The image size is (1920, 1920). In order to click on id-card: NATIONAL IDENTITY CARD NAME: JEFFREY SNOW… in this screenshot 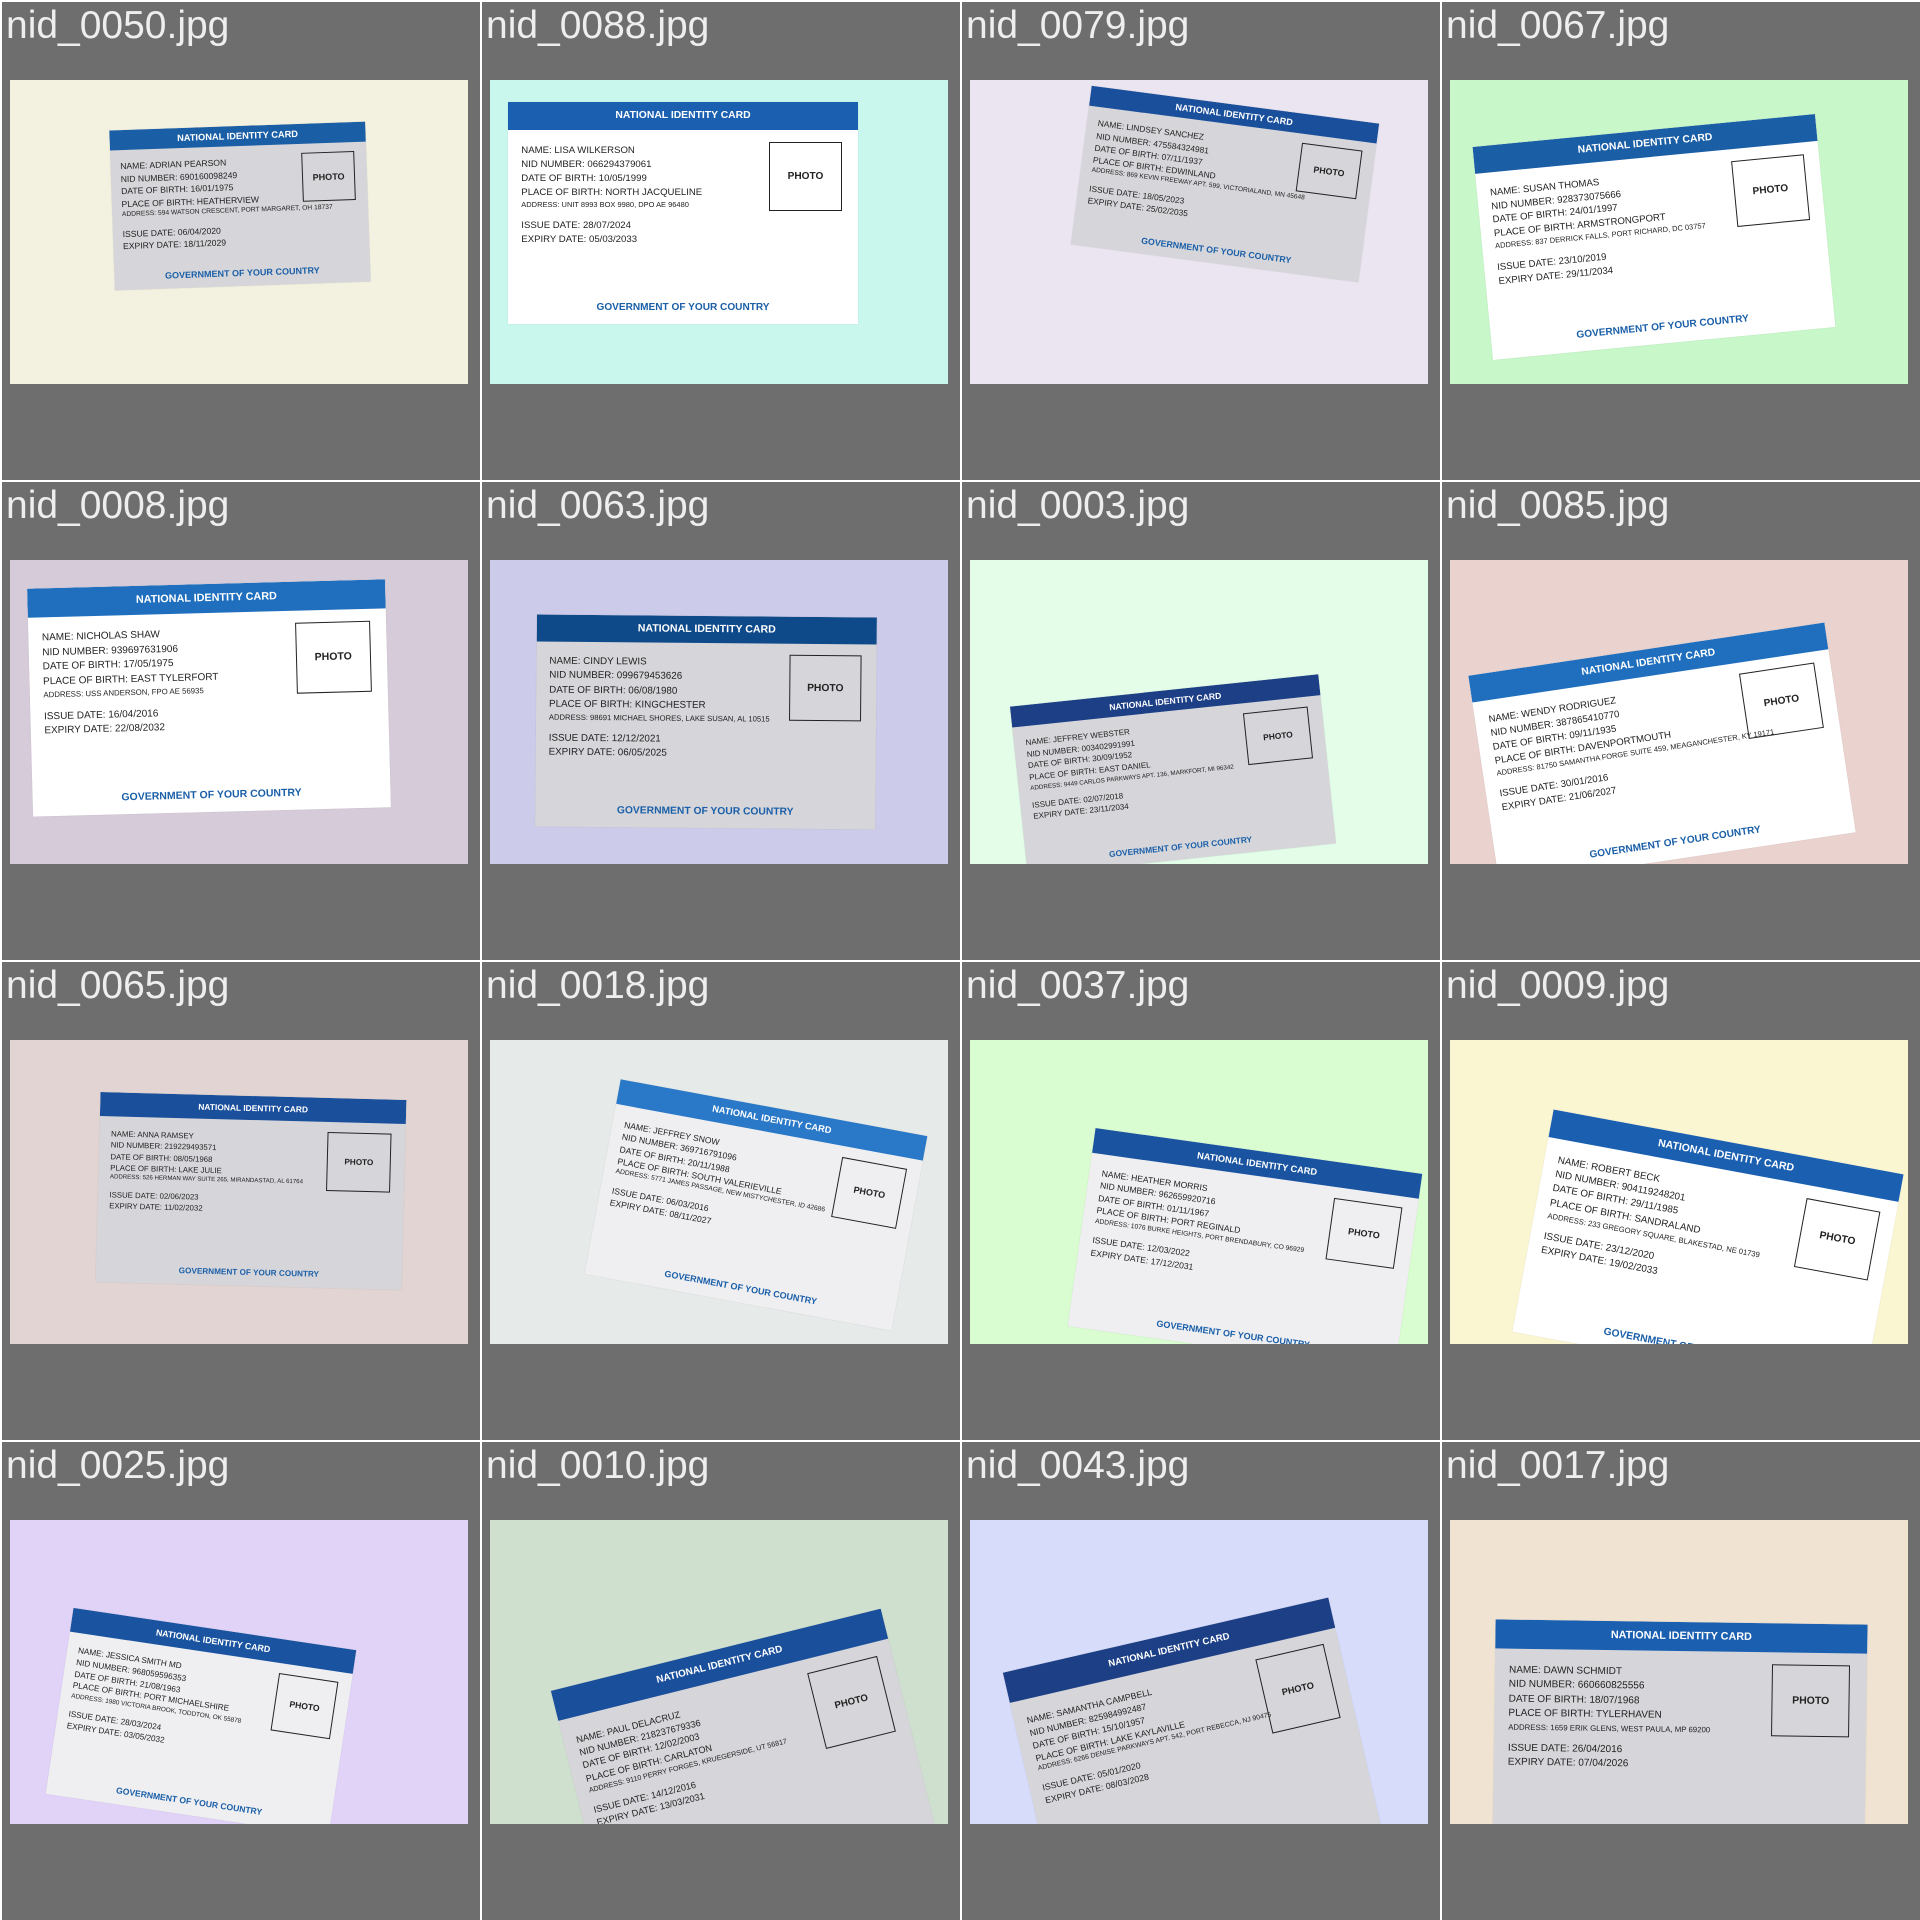, I will do `click(756, 1205)`.